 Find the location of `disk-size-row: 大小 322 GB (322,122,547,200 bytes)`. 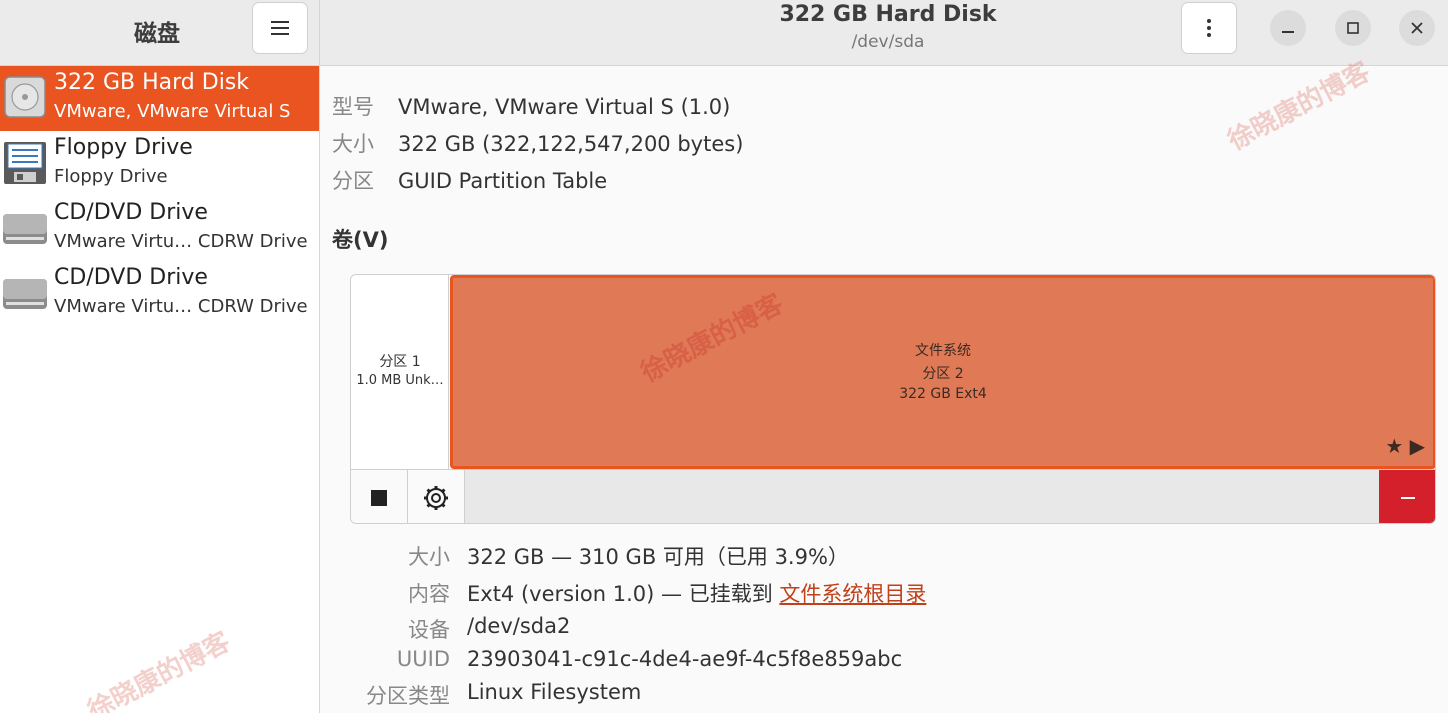

disk-size-row: 大小 322 GB (322,122,547,200 bytes) is located at coordinates (537, 143).